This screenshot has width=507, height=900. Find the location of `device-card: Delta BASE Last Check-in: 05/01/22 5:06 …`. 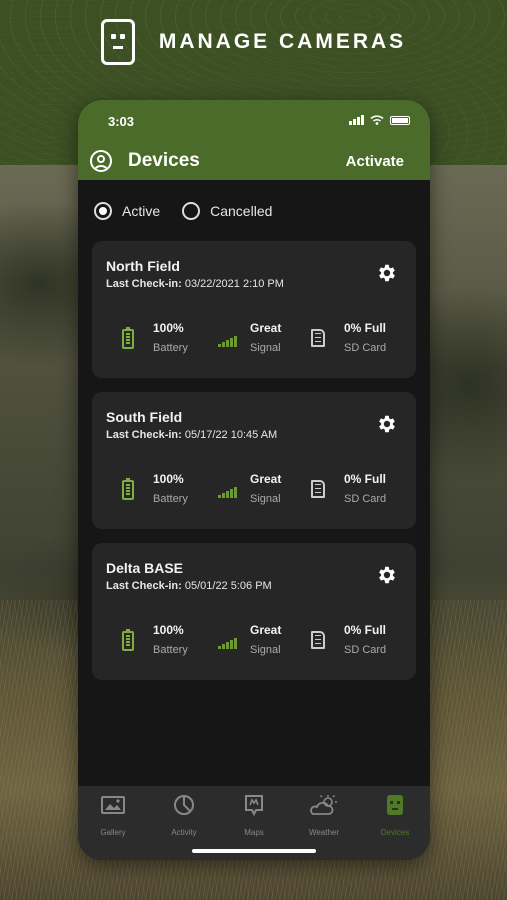

device-card: Delta BASE Last Check-in: 05/01/22 5:06 … is located at coordinates (254, 611).